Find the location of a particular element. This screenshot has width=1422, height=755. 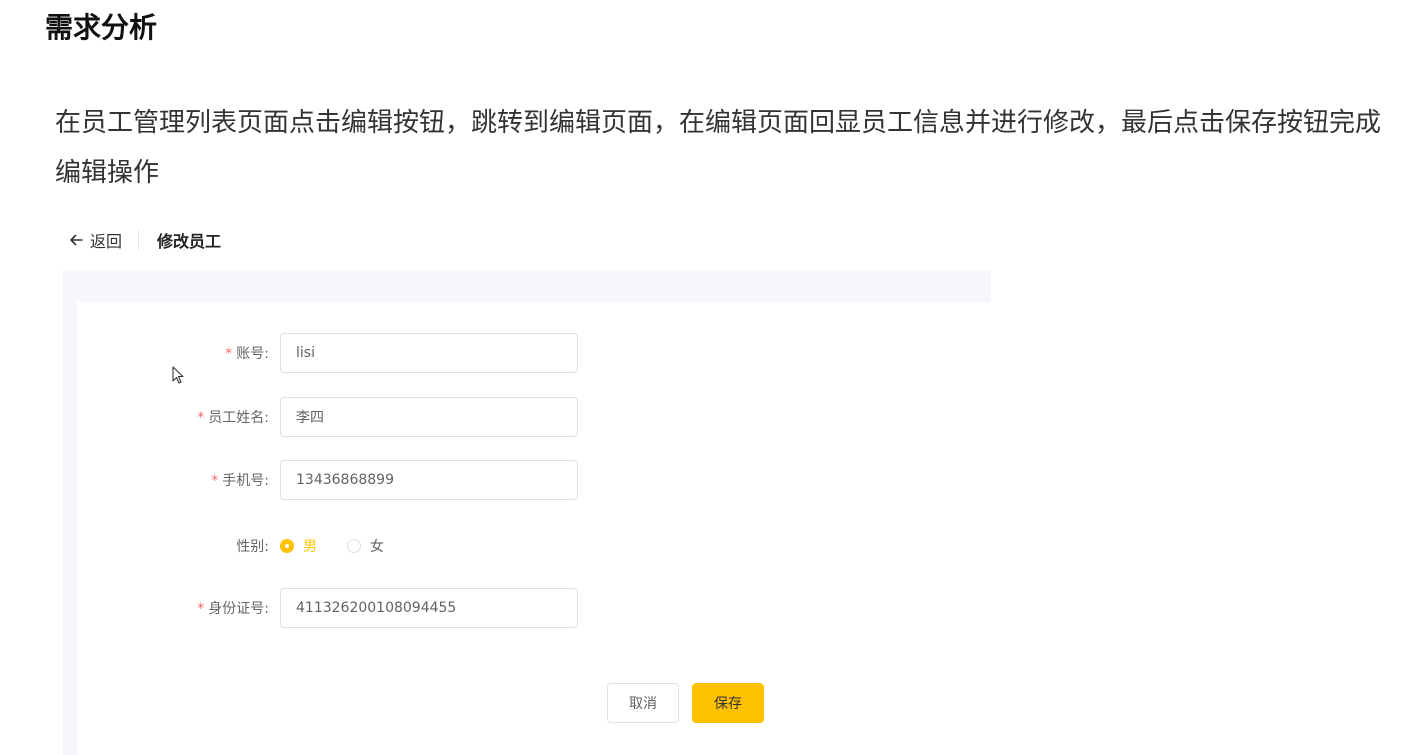

form-row-phone: * 手机号: is located at coordinates (327, 480).